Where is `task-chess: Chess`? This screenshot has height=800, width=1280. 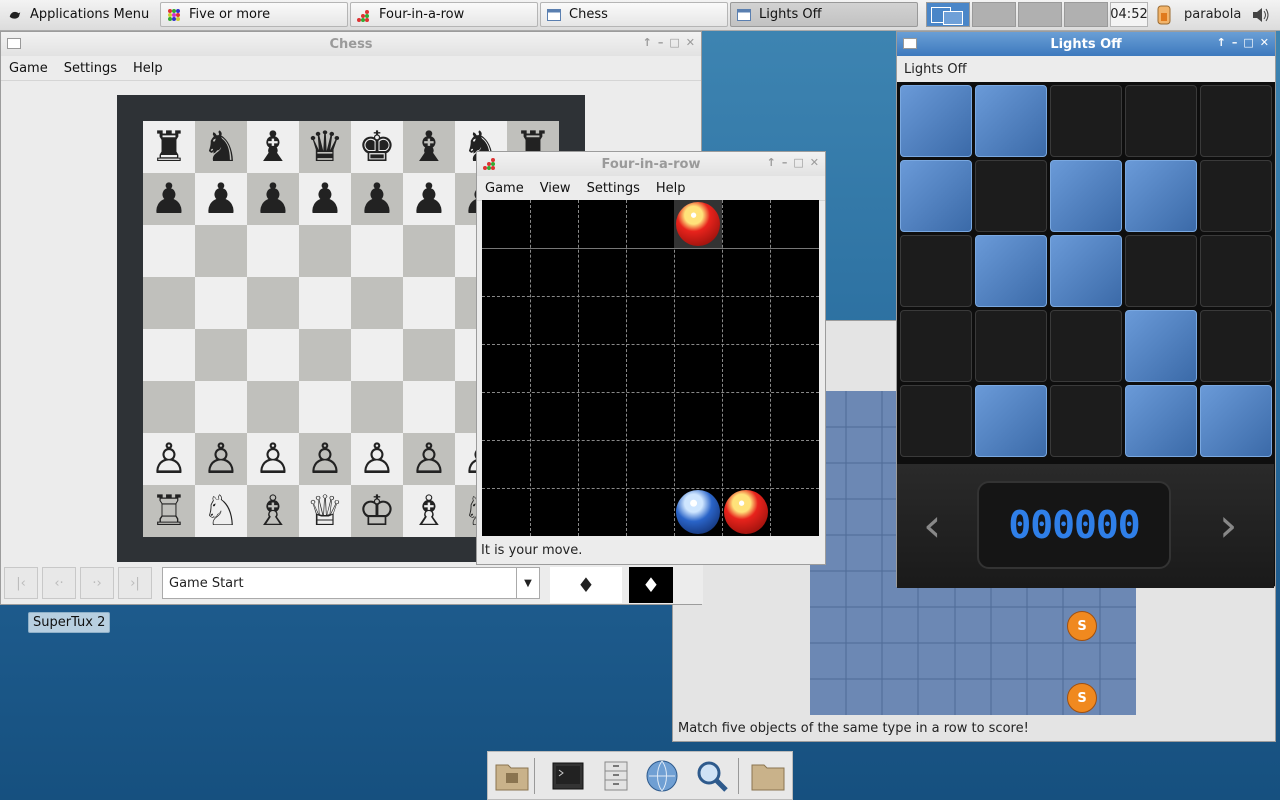 task-chess: Chess is located at coordinates (634, 14).